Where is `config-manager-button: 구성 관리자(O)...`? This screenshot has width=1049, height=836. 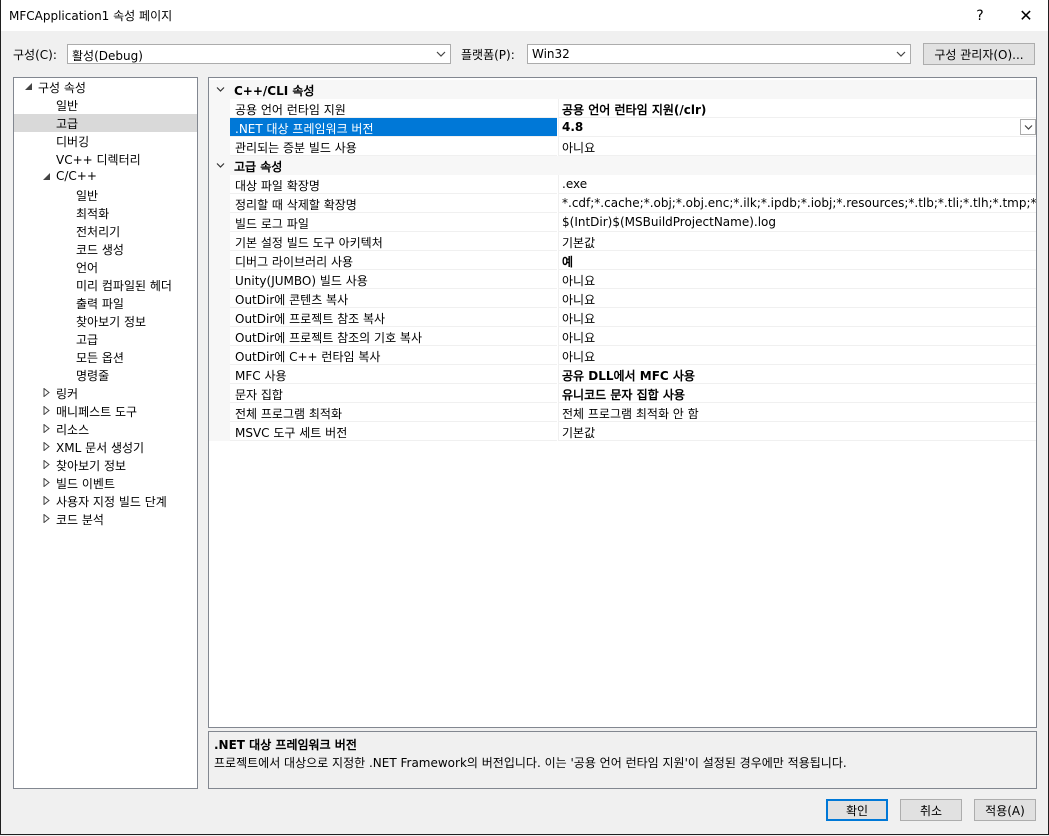 config-manager-button: 구성 관리자(O)... is located at coordinates (979, 54).